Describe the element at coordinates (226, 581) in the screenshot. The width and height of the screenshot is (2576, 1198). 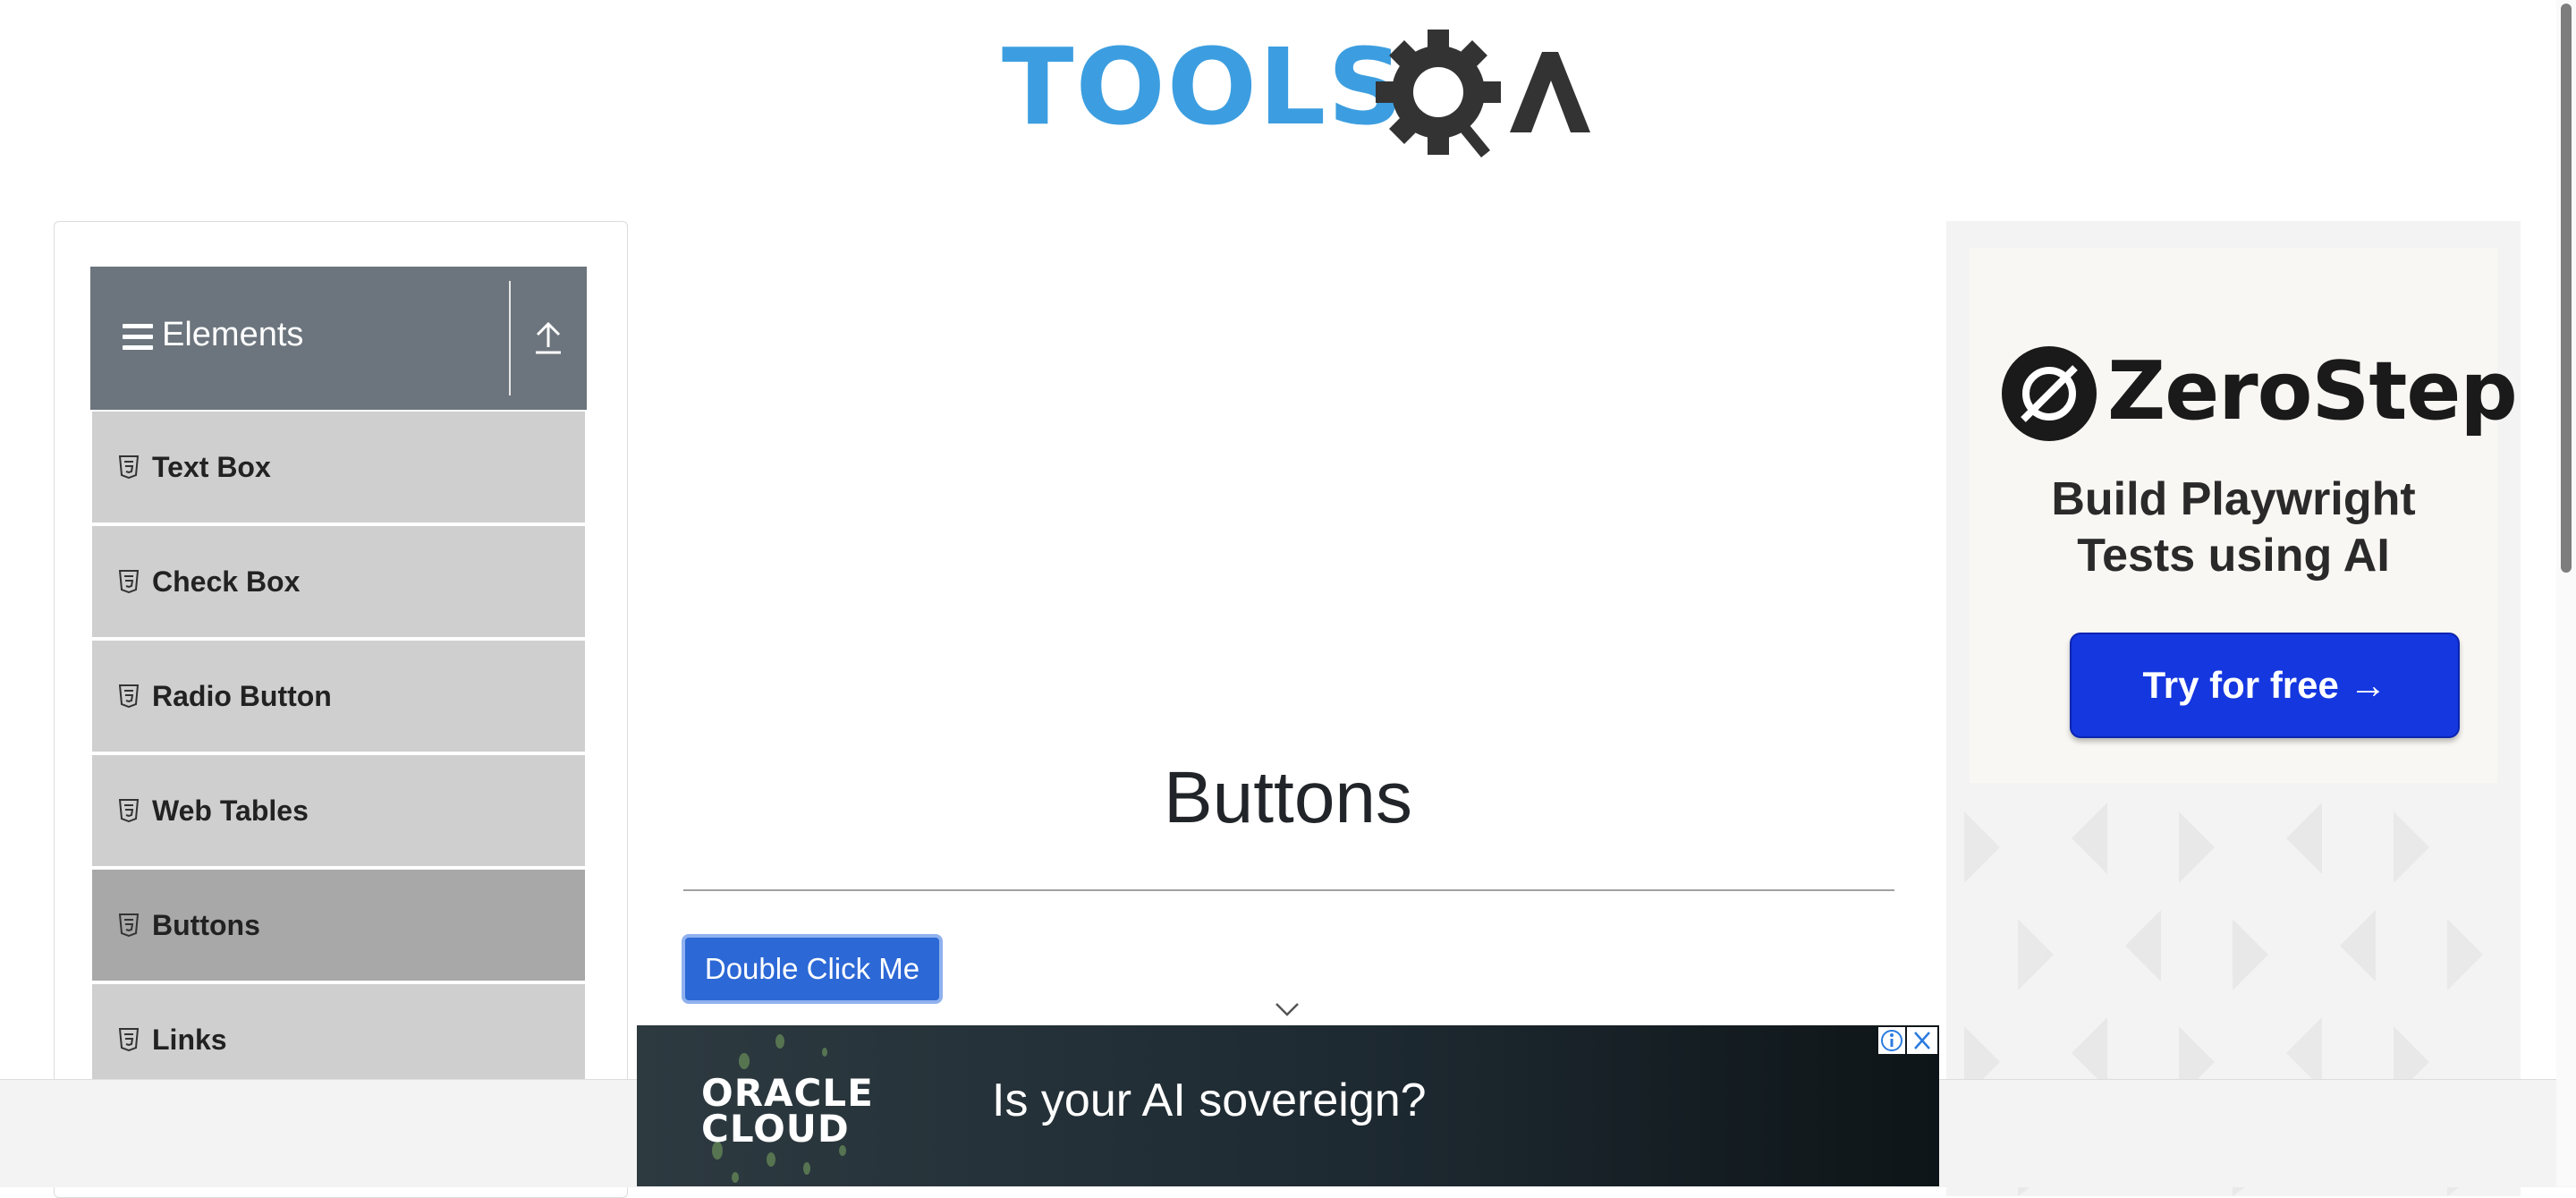
I see `sidebar-item-label: Check Box` at that location.